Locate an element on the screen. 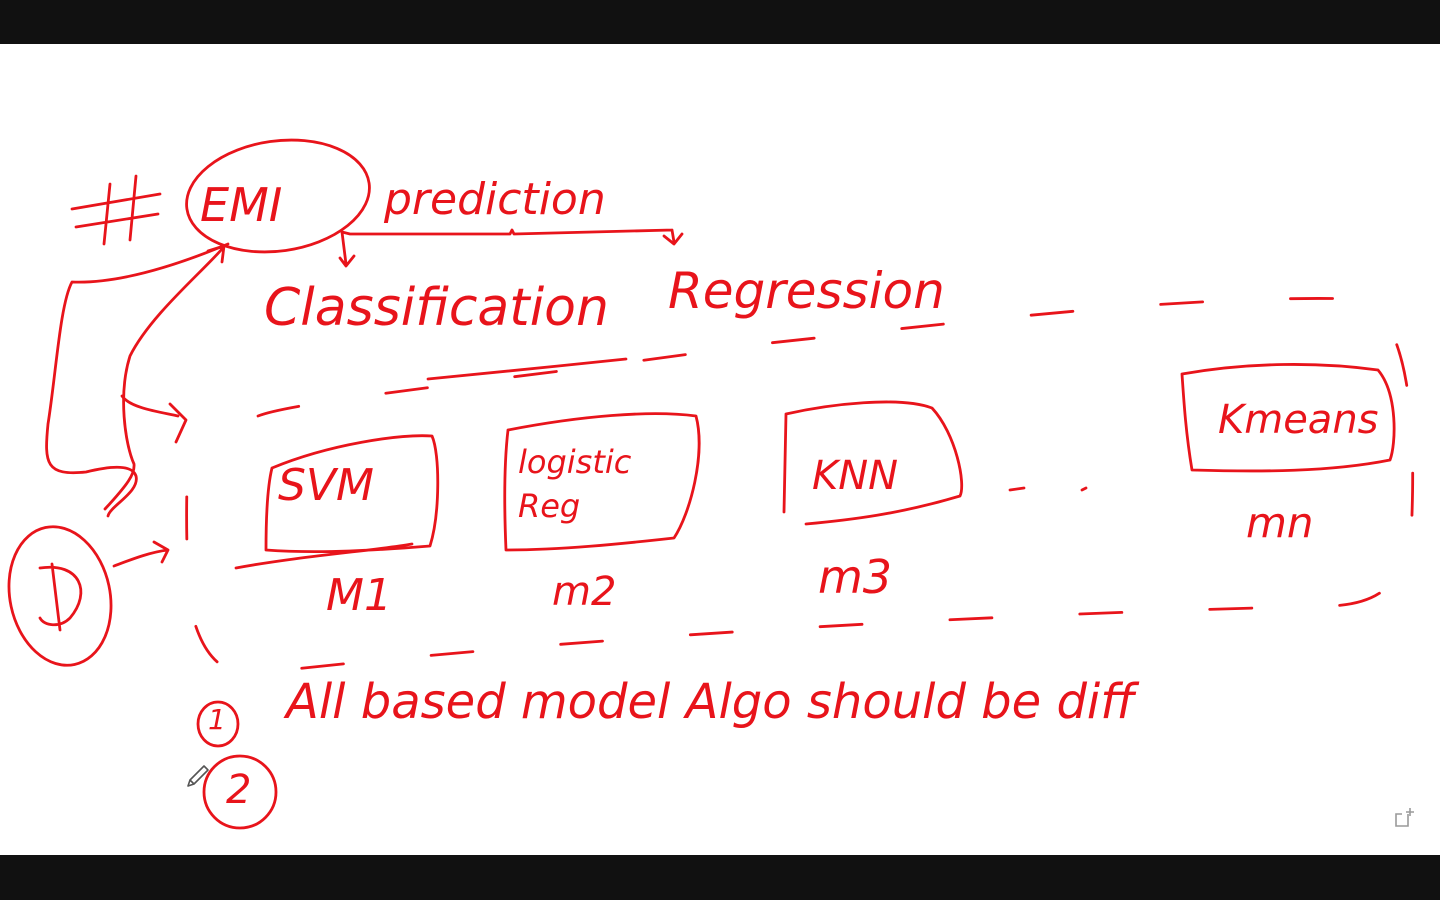  logistic-reg-box is located at coordinates (602, 482).